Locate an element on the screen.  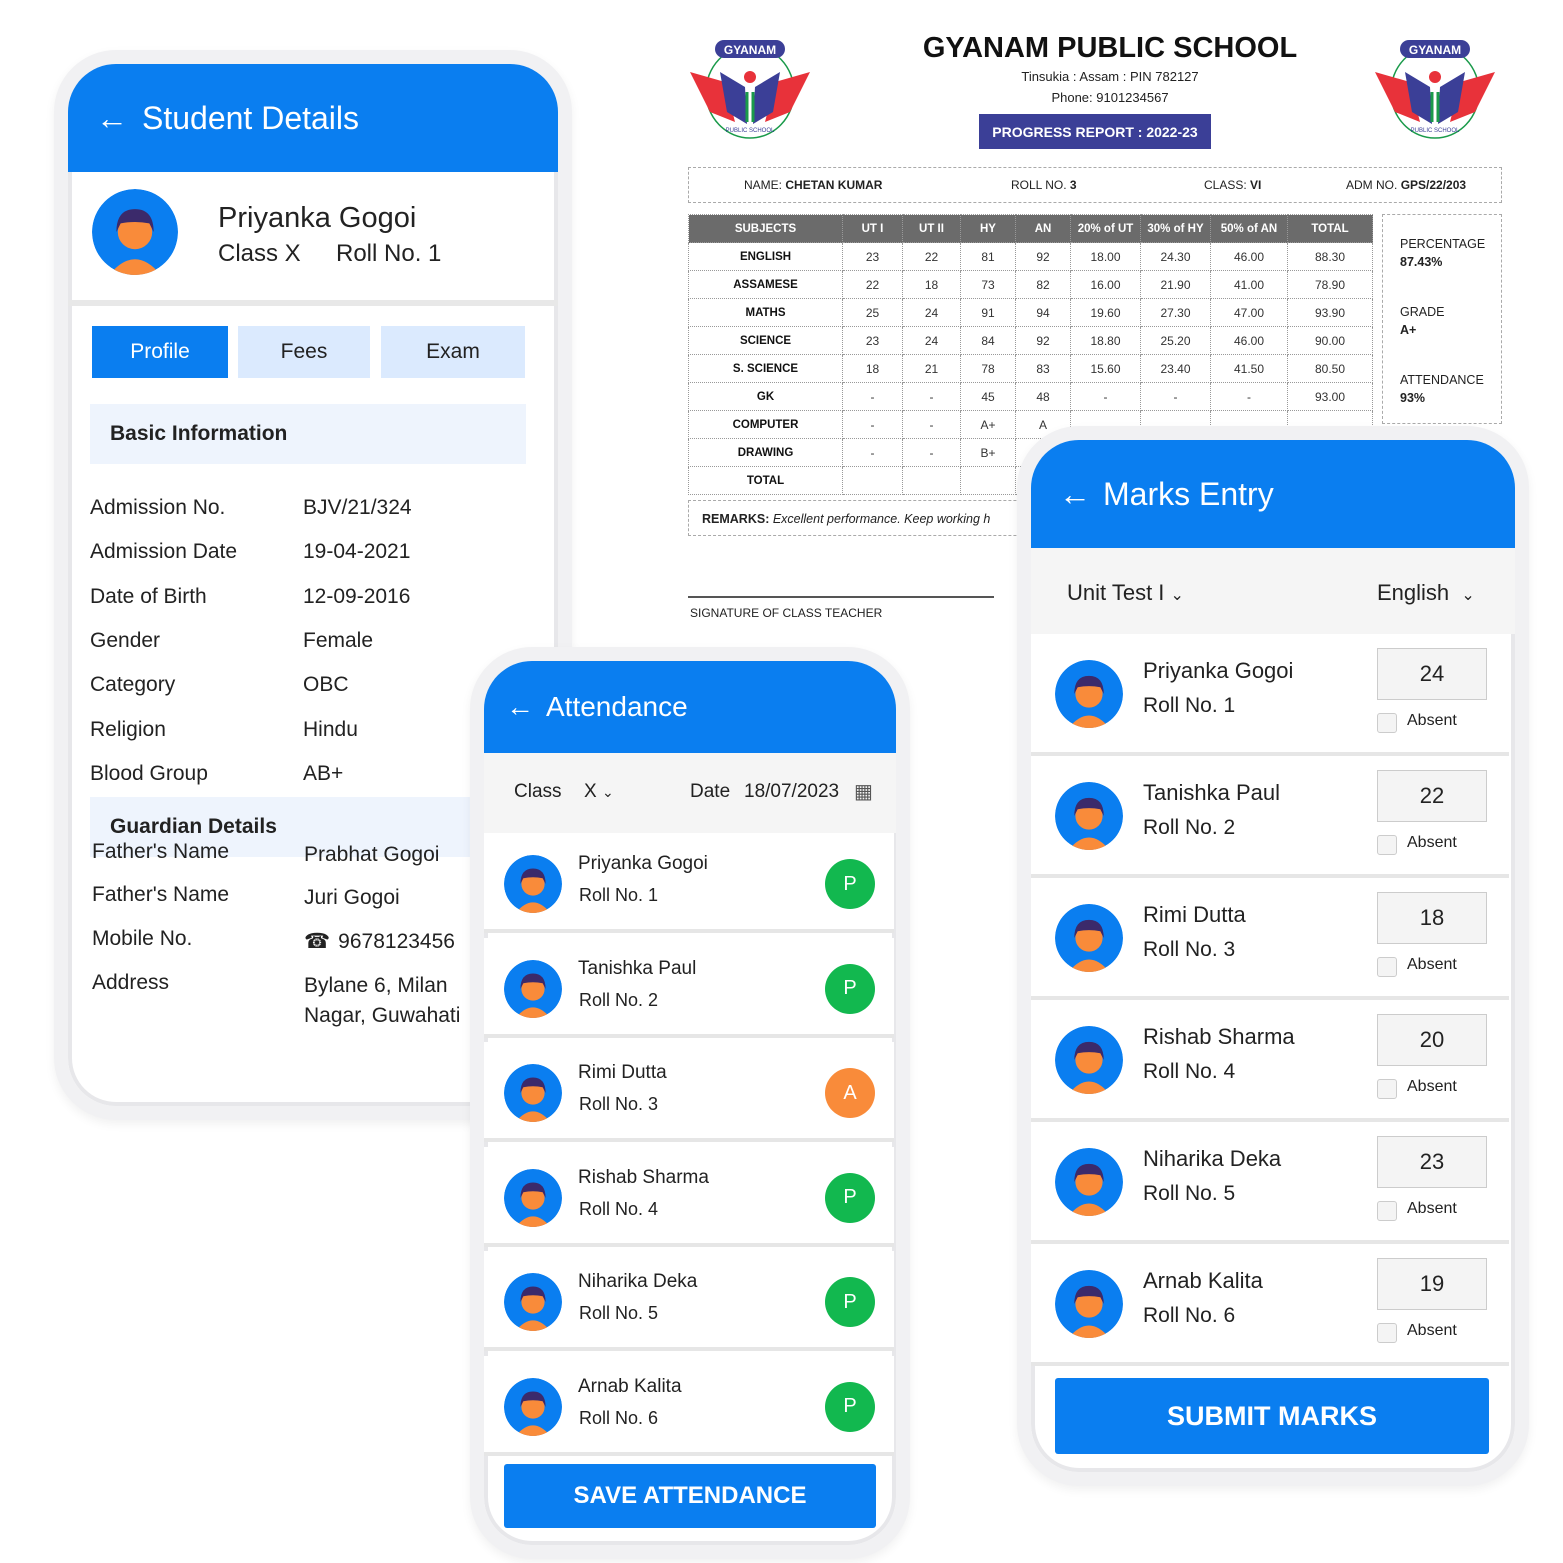
table-cell: 88.30 is located at coordinates (1330, 256).